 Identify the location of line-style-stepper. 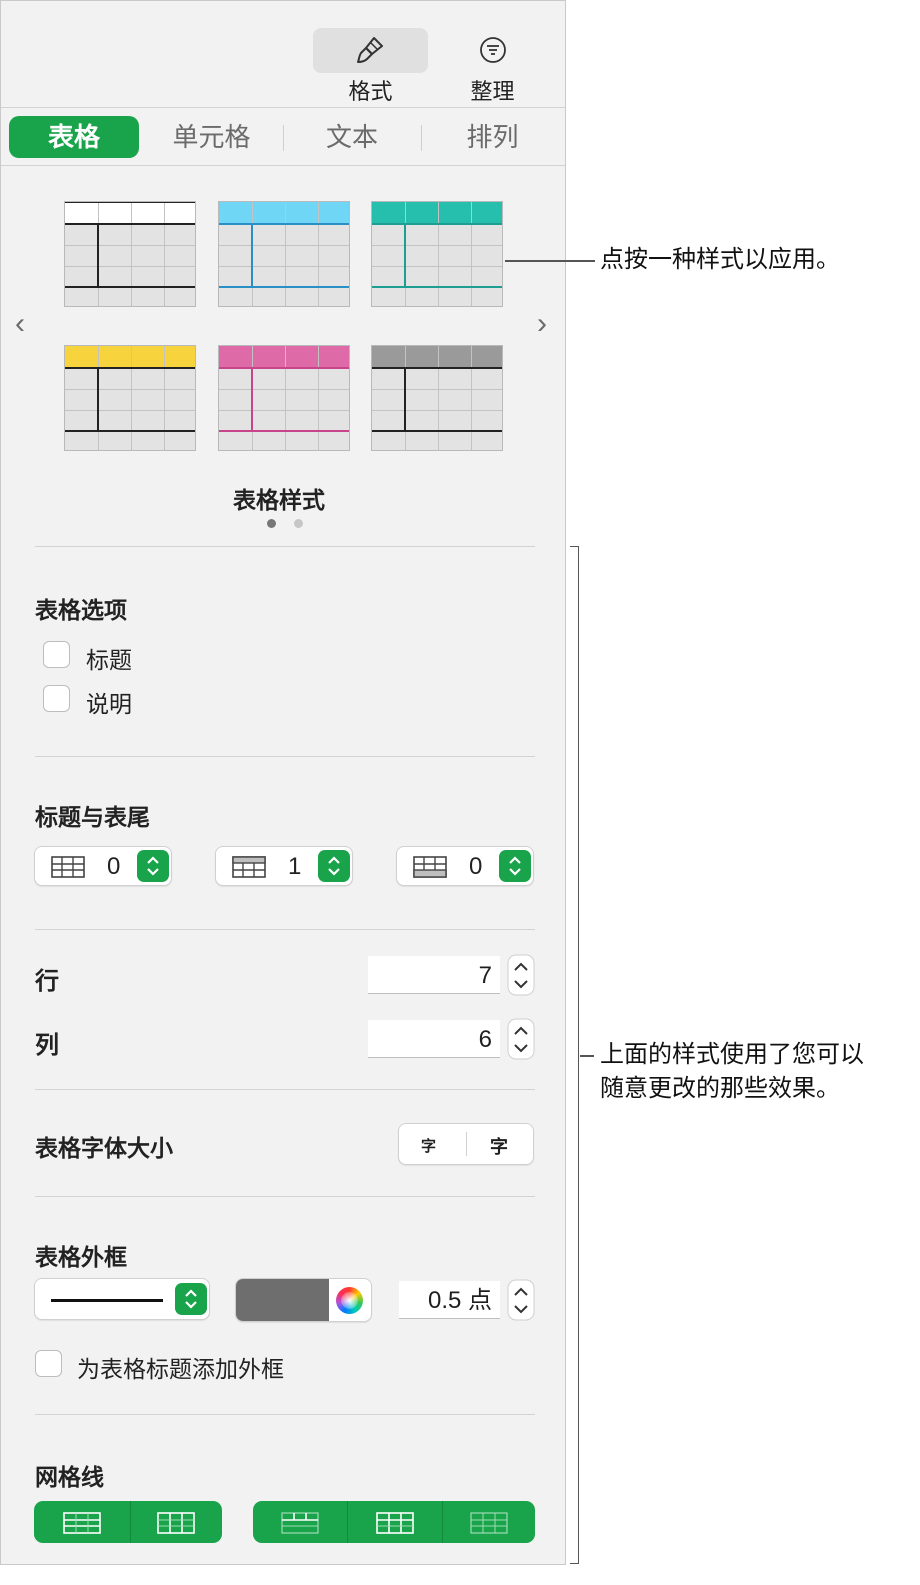
(191, 1299).